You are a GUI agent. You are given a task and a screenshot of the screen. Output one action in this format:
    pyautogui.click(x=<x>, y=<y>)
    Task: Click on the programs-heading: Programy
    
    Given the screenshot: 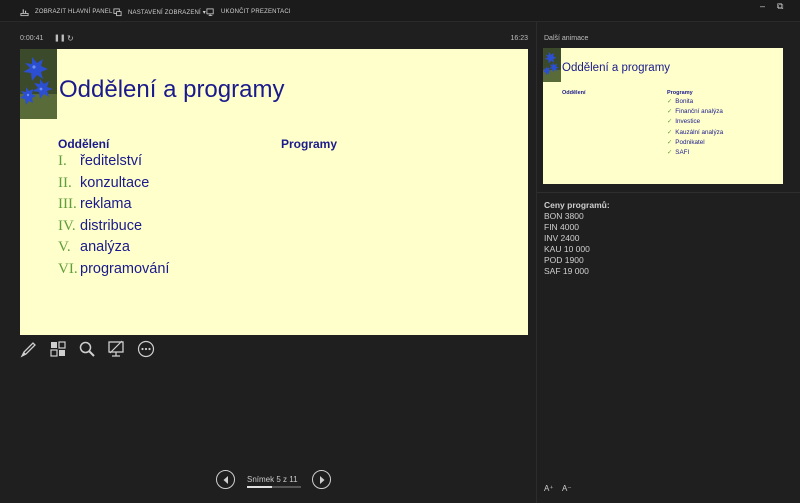 What is the action you would take?
    pyautogui.click(x=309, y=144)
    